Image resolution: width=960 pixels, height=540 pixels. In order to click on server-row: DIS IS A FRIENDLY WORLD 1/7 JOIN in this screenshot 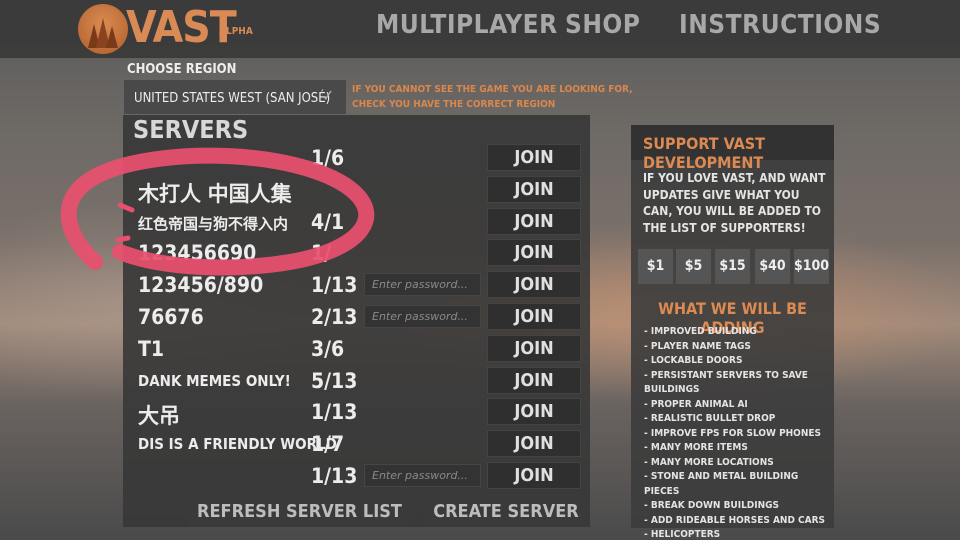, I will do `click(356, 442)`.